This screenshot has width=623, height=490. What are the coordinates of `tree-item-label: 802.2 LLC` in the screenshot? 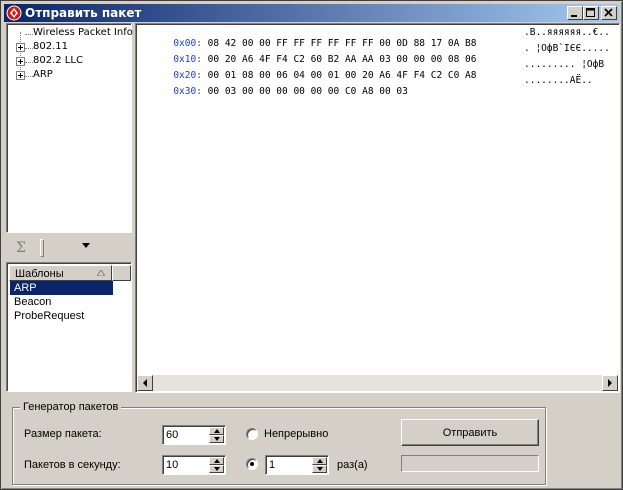 It's located at (58, 60).